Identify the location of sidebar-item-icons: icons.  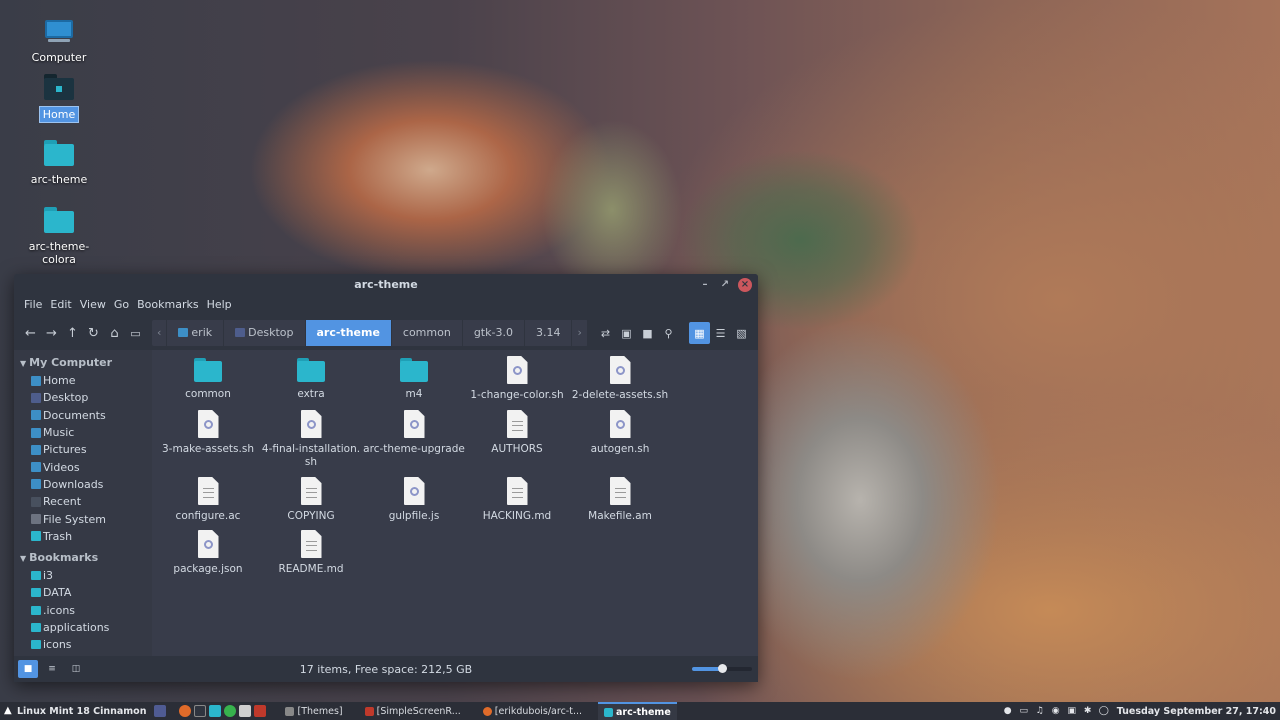
(83, 644).